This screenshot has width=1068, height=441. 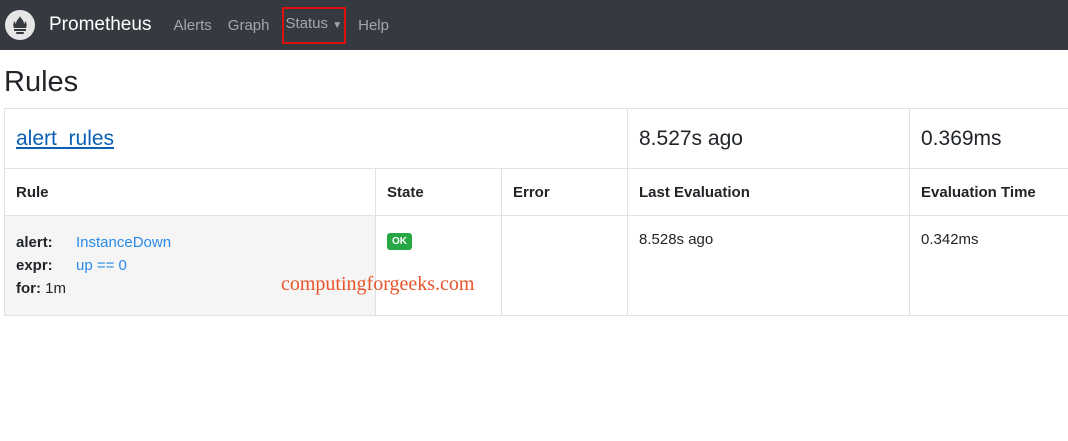 I want to click on header-rule: Rule, so click(x=190, y=192).